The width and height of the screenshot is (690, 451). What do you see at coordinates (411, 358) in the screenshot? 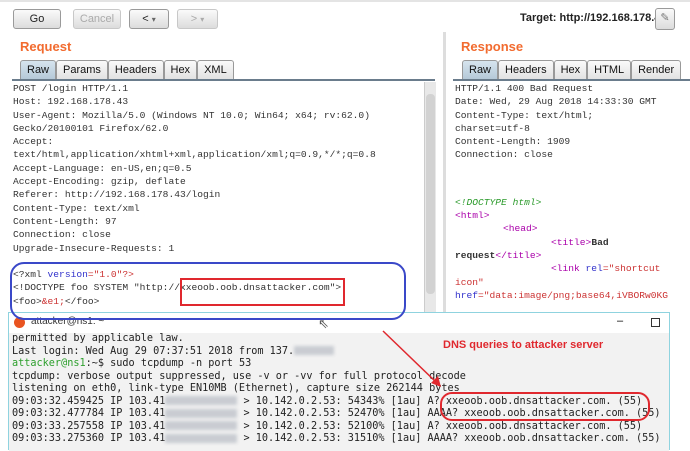
I see `annotation-arrow` at bounding box center [411, 358].